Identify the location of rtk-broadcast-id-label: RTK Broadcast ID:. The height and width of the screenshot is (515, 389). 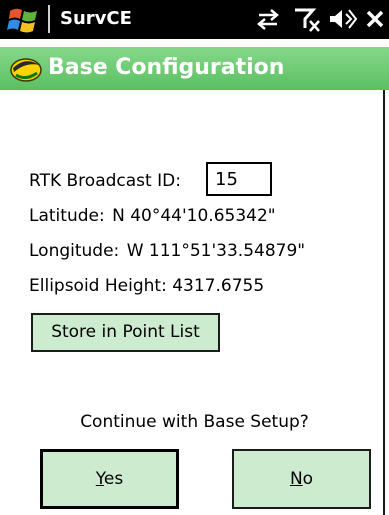
(105, 181).